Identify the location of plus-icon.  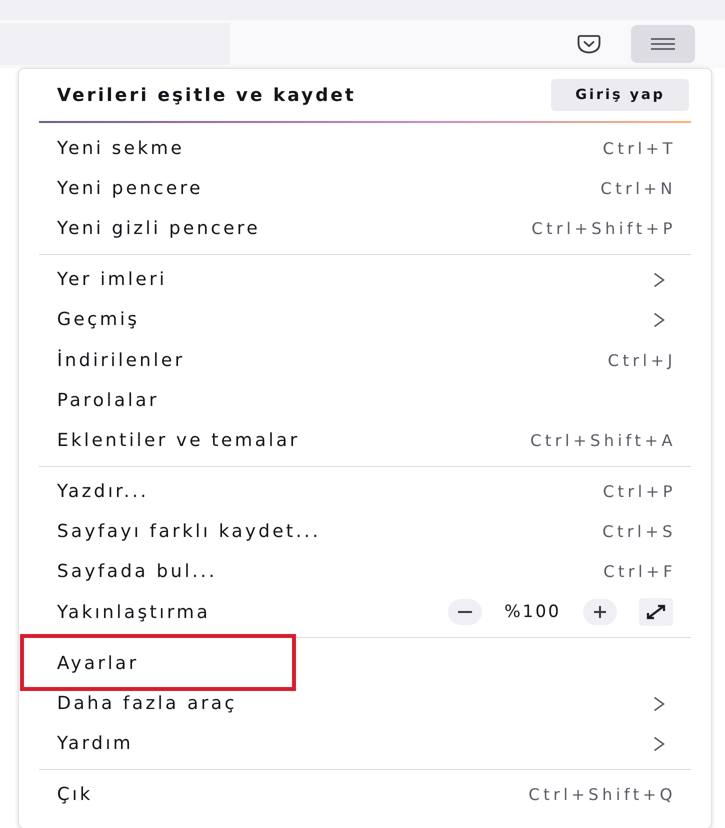
(600, 612).